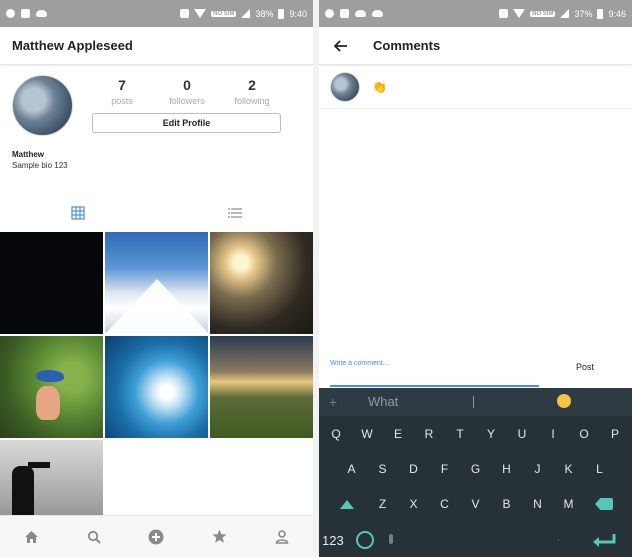 This screenshot has height=557, width=632. What do you see at coordinates (333, 402) in the screenshot?
I see `plus-icon: +` at bounding box center [333, 402].